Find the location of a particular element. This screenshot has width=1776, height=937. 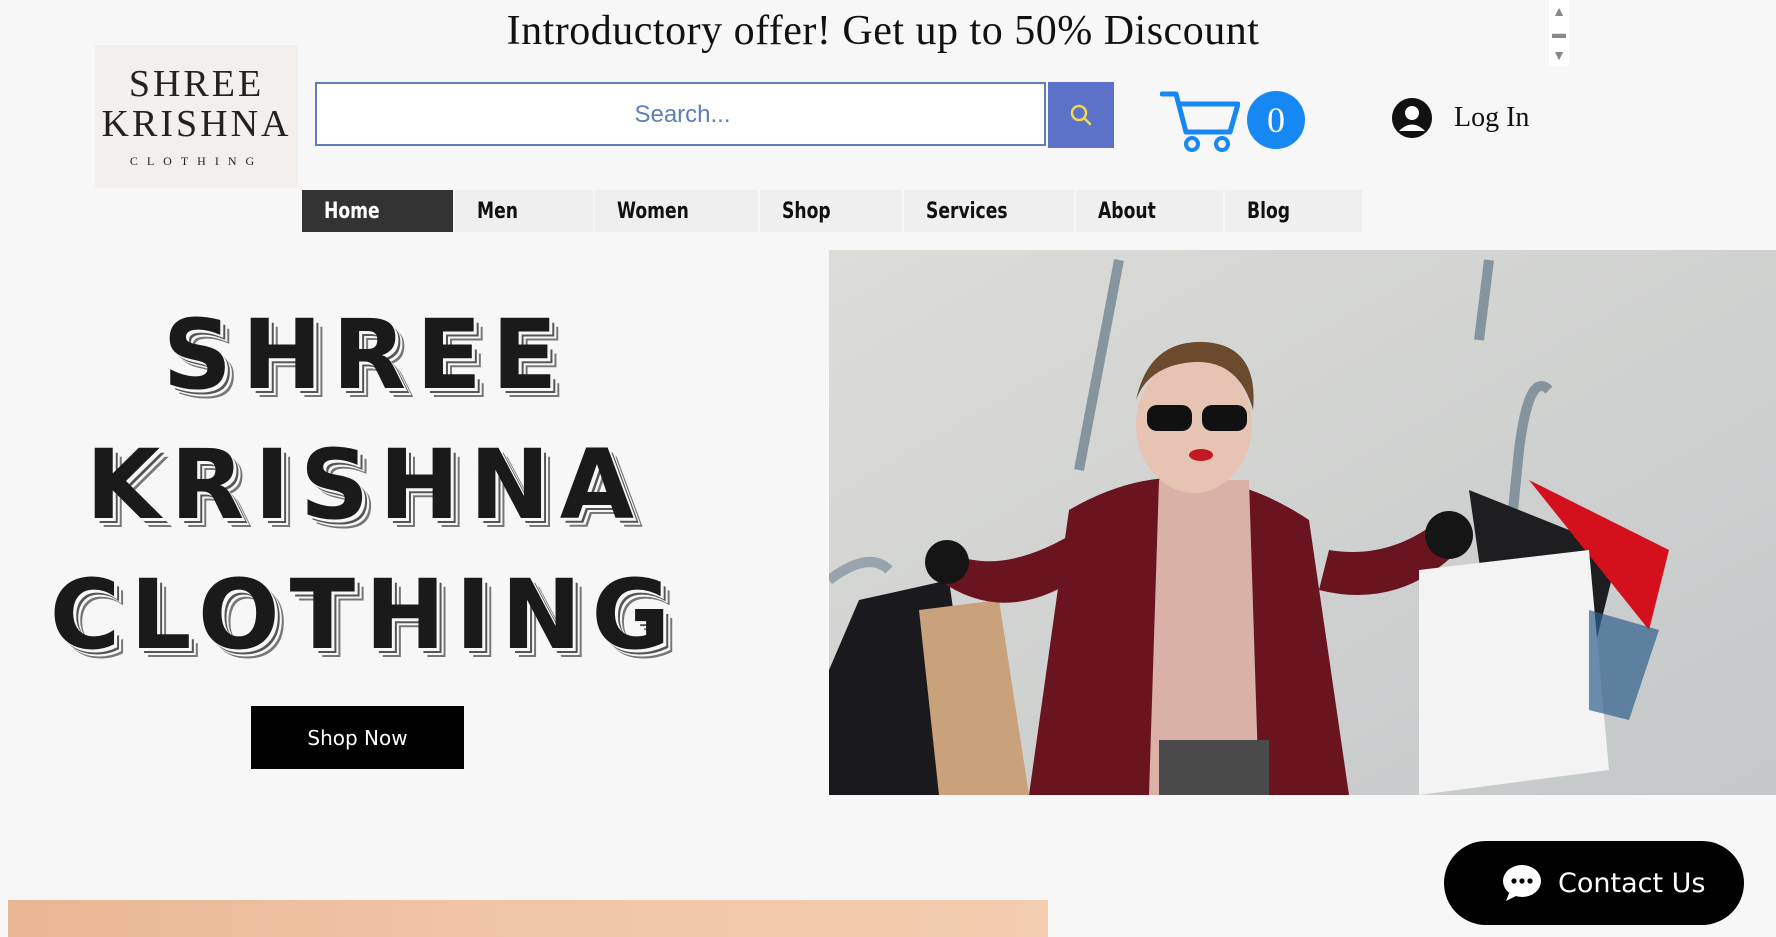

main-nav: Home Men Women Shop Services About Blog is located at coordinates (833, 211).